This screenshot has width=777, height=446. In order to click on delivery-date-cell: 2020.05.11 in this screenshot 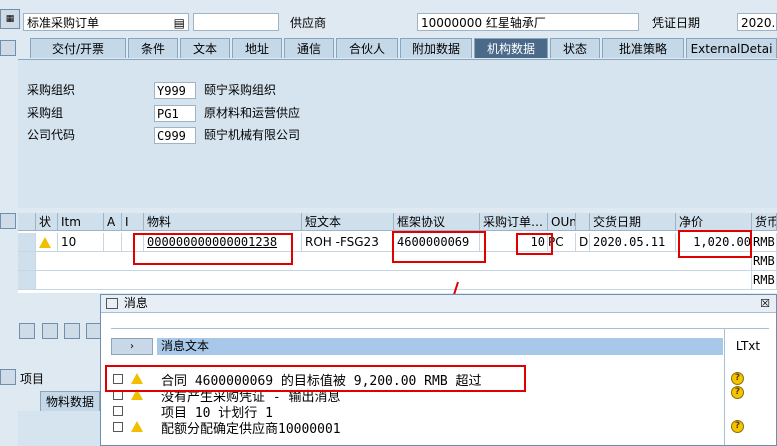, I will do `click(633, 242)`.